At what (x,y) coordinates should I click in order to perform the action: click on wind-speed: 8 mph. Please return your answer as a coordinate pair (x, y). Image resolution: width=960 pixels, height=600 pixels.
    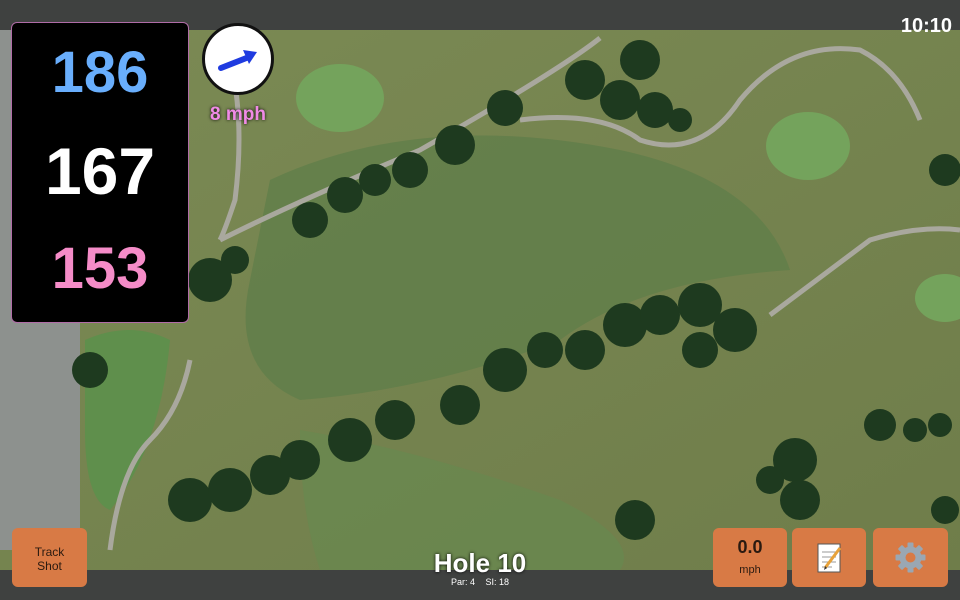
    Looking at the image, I should click on (238, 114).